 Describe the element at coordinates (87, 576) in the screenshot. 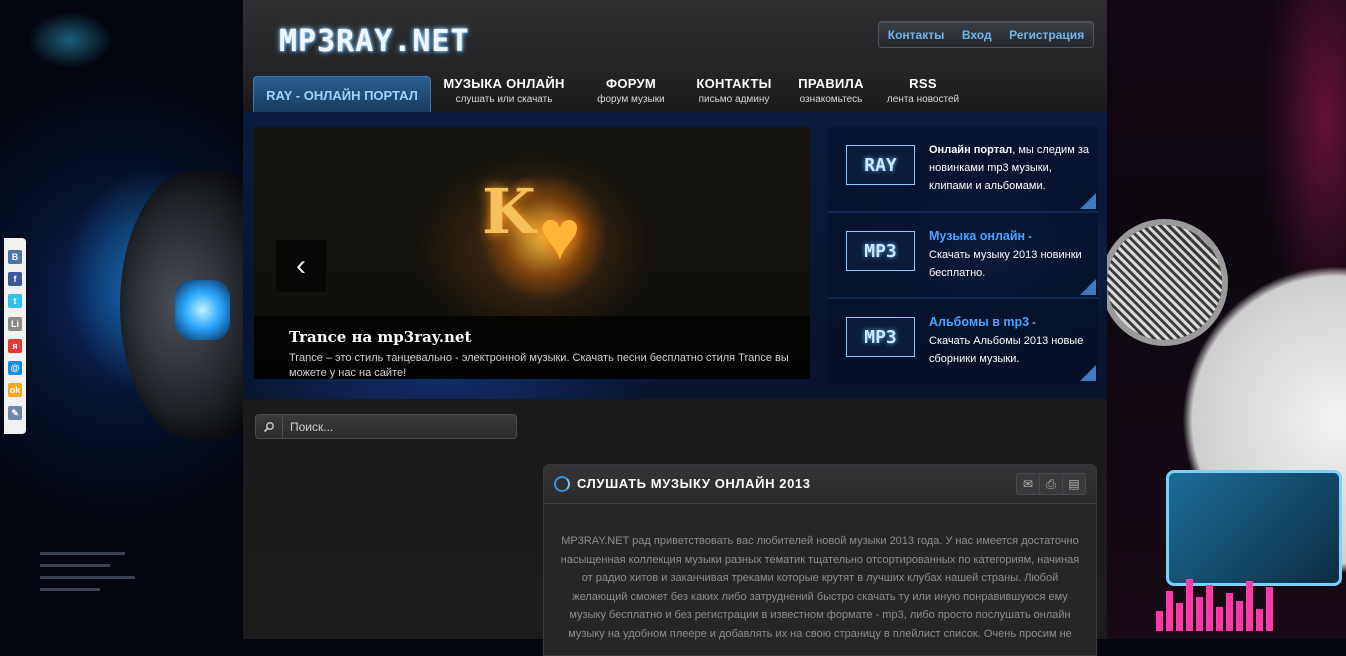

I see `decorative-bars` at that location.